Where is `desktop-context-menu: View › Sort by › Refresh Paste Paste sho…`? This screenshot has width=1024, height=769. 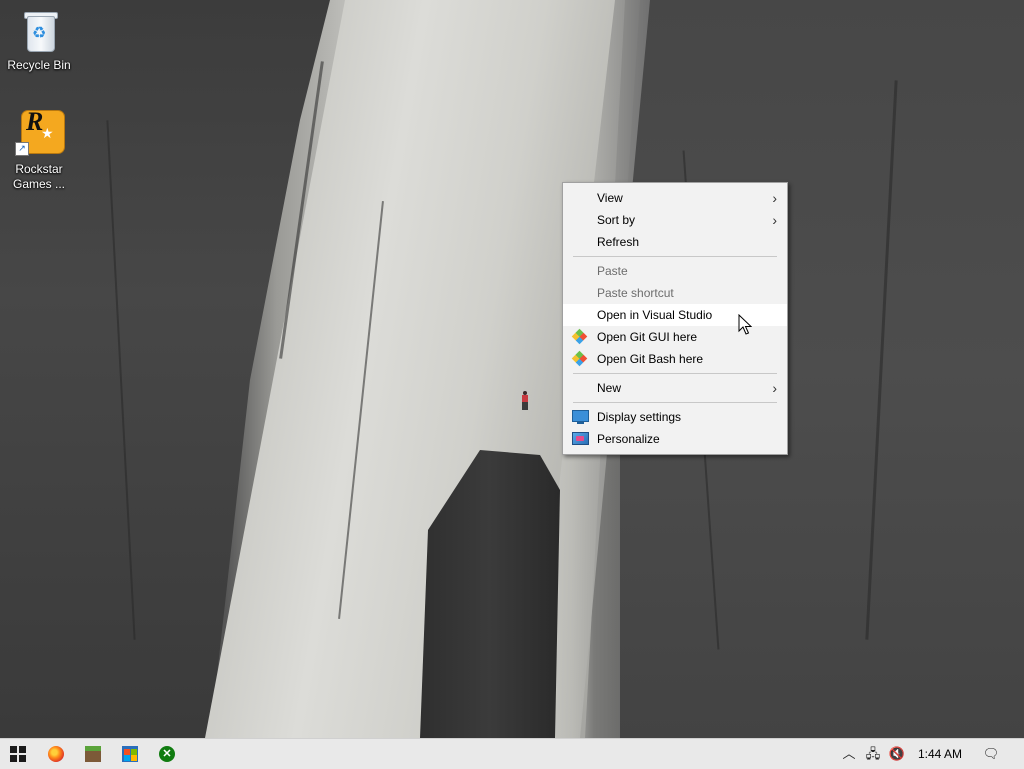 desktop-context-menu: View › Sort by › Refresh Paste Paste sho… is located at coordinates (675, 318).